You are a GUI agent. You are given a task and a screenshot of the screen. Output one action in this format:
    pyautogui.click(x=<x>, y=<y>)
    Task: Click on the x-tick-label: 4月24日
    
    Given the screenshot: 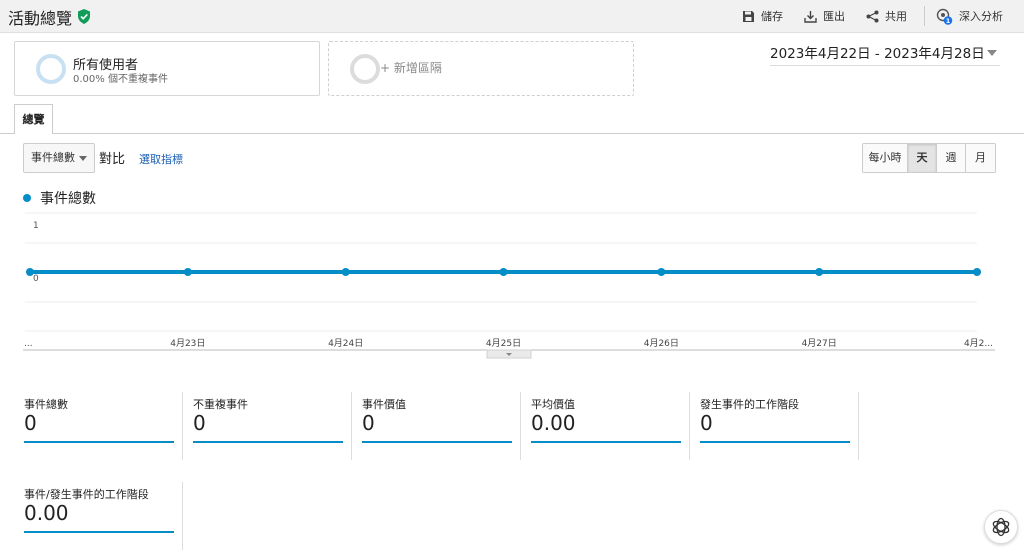 What is the action you would take?
    pyautogui.click(x=345, y=343)
    